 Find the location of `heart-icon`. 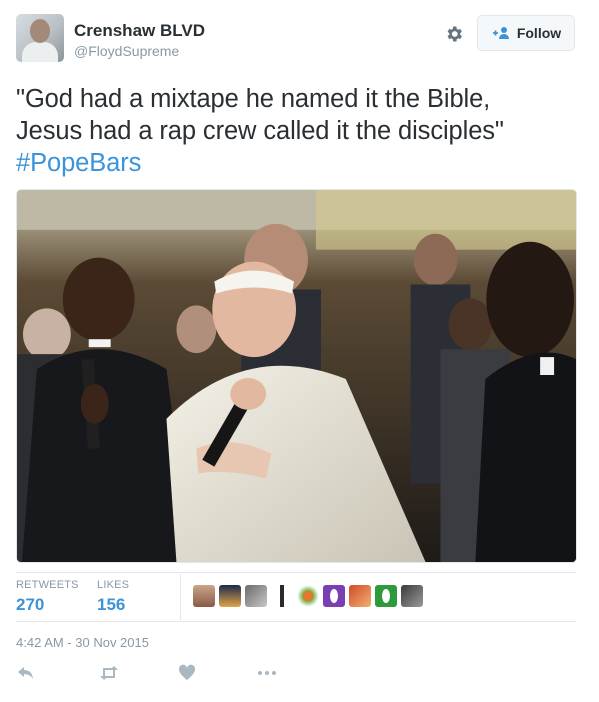

heart-icon is located at coordinates (187, 673).